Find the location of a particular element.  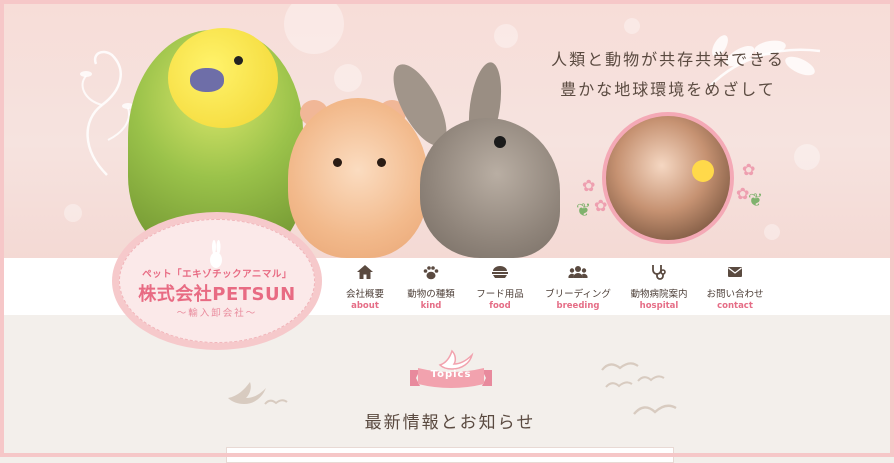

news-list is located at coordinates (450, 455).